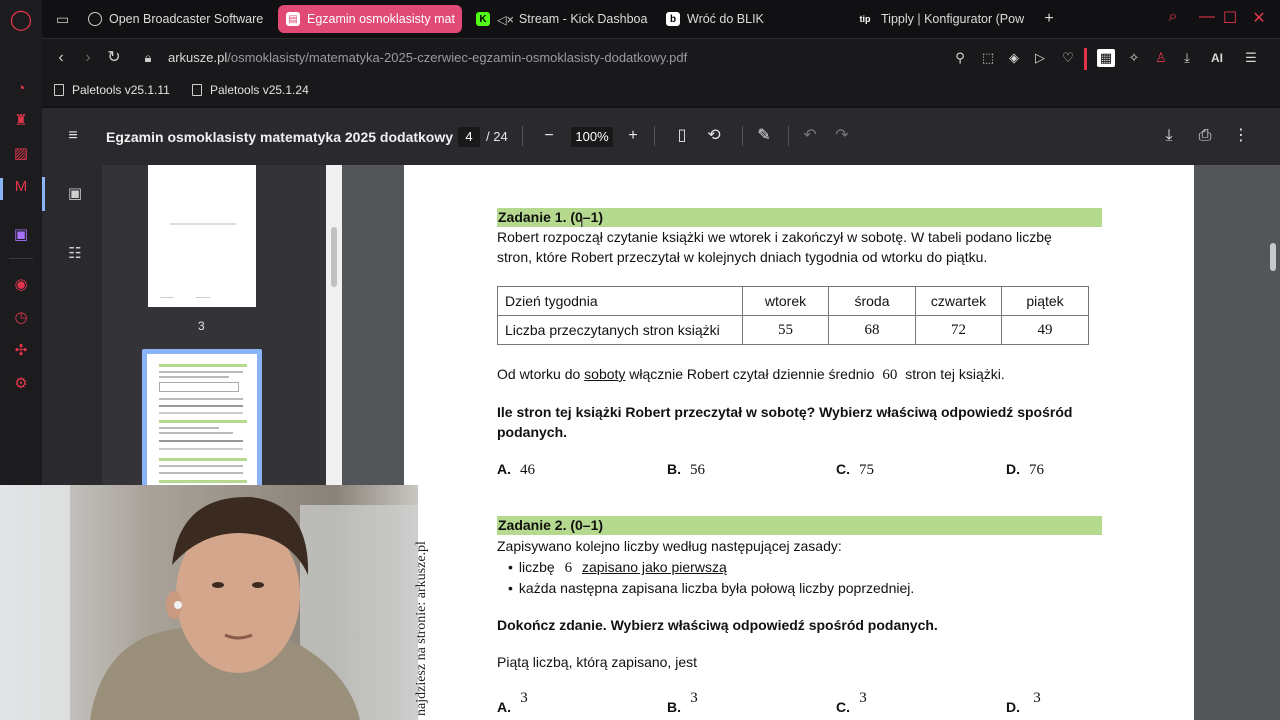 The height and width of the screenshot is (720, 1280). What do you see at coordinates (61, 58) in the screenshot?
I see `back-icon: ‹` at bounding box center [61, 58].